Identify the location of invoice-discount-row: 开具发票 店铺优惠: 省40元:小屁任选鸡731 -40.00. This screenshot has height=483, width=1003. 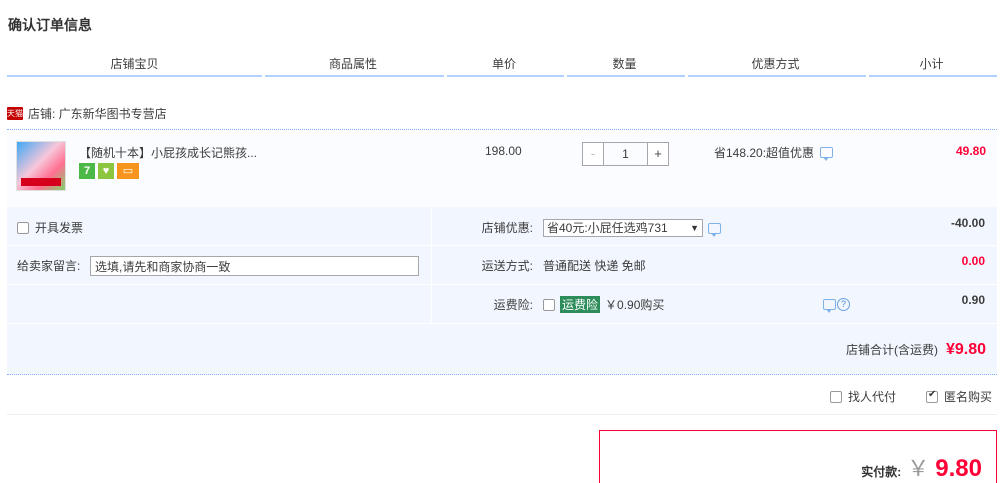
(502, 226).